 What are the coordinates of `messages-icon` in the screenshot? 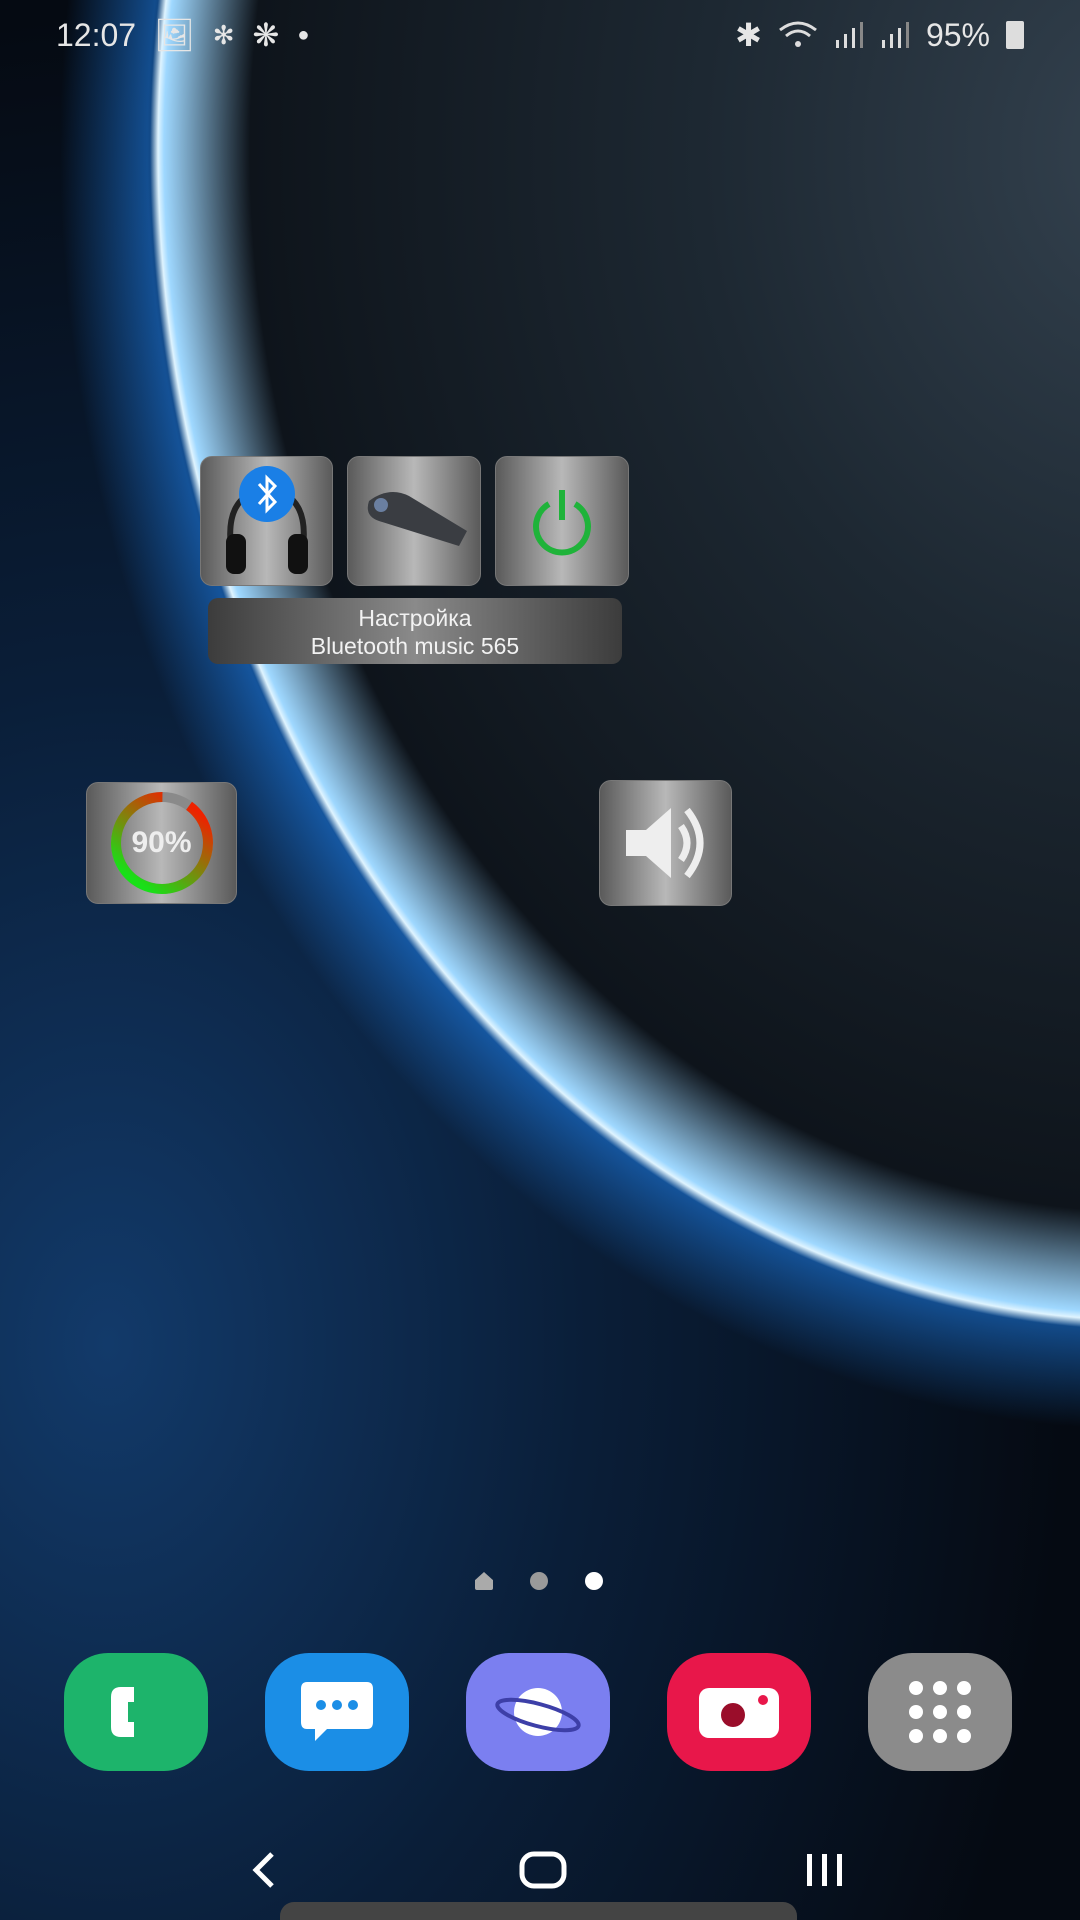 It's located at (337, 1711).